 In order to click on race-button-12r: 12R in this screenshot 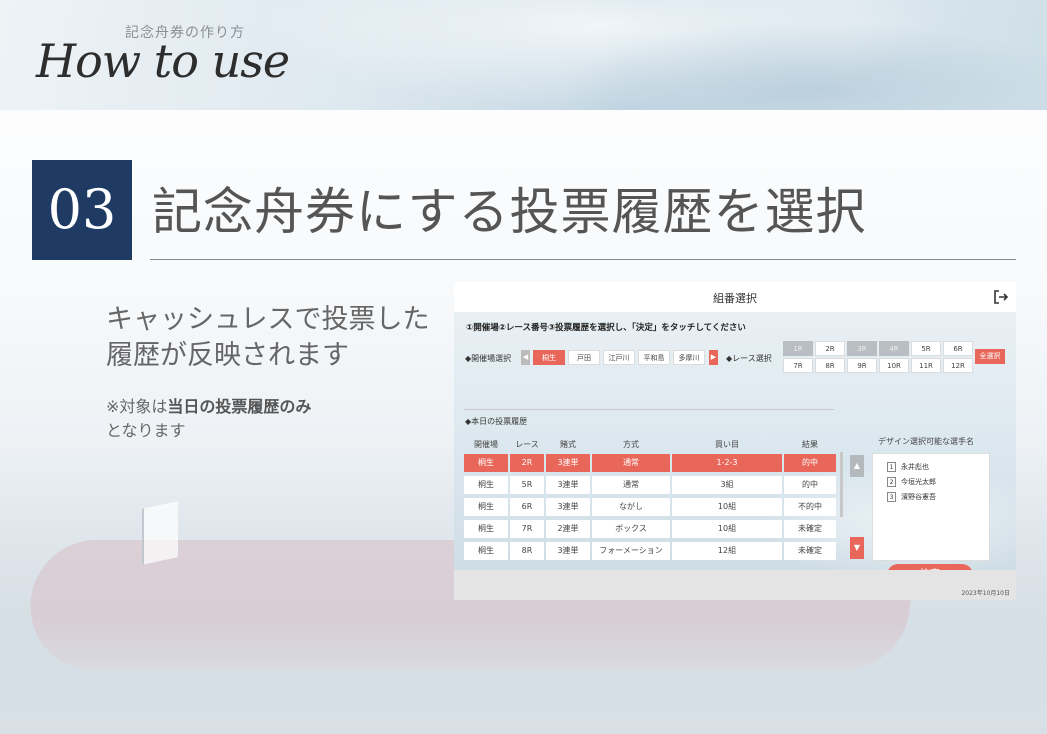, I will do `click(958, 365)`.